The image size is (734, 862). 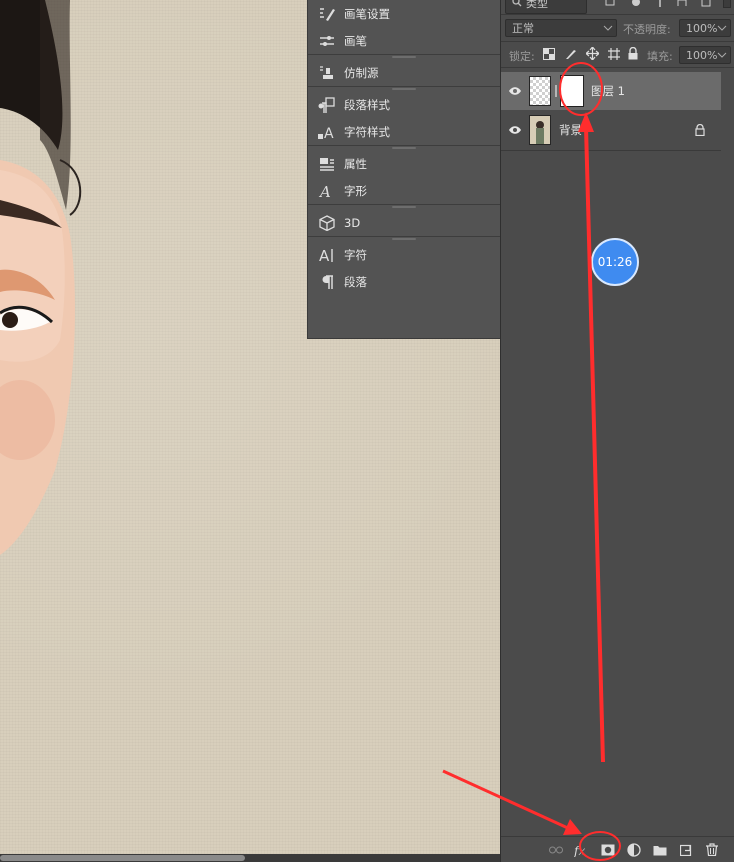 I want to click on layer-style-fx-icon: fx, so click(x=582, y=850).